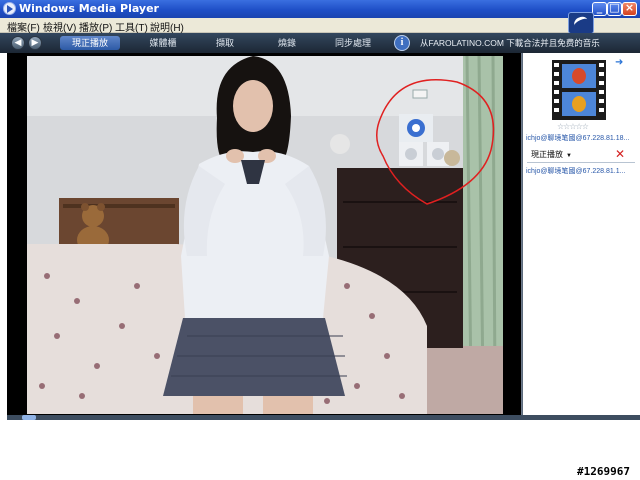 This screenshot has width=640, height=480. I want to click on now-playing-dropdown: 現正播放 ▼, so click(551, 154).